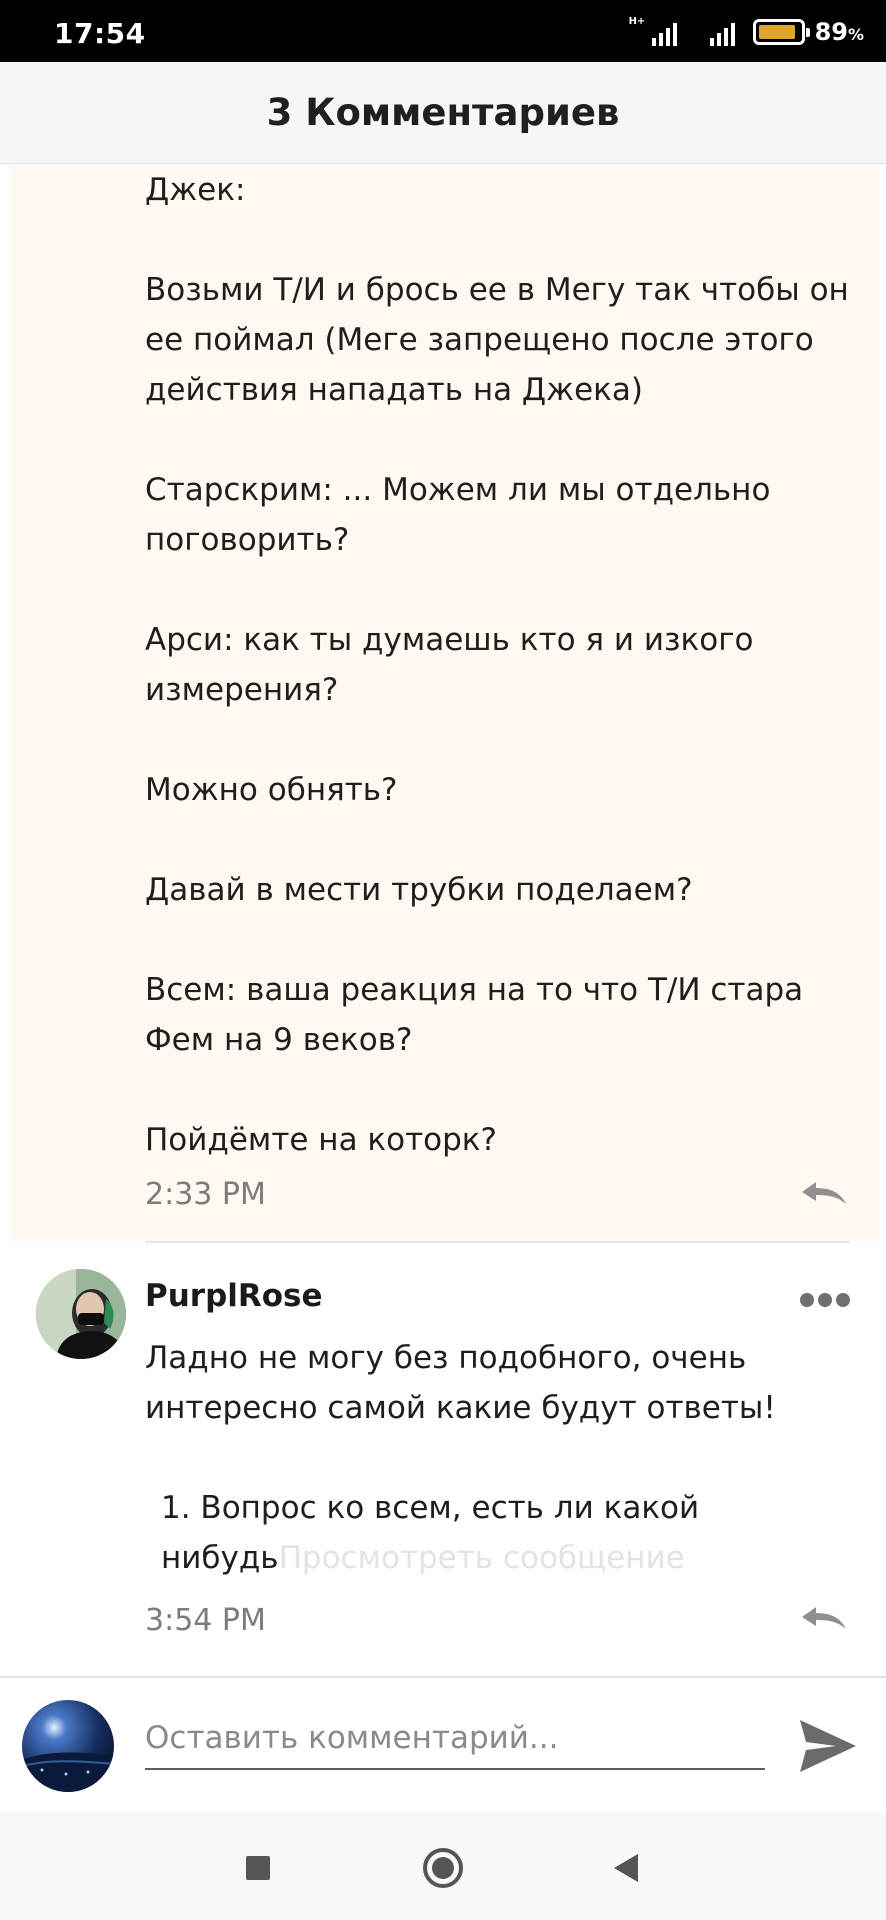 This screenshot has height=1920, width=886. What do you see at coordinates (482, 1558) in the screenshot?
I see `view-message-link: Просмотреть сообщение` at bounding box center [482, 1558].